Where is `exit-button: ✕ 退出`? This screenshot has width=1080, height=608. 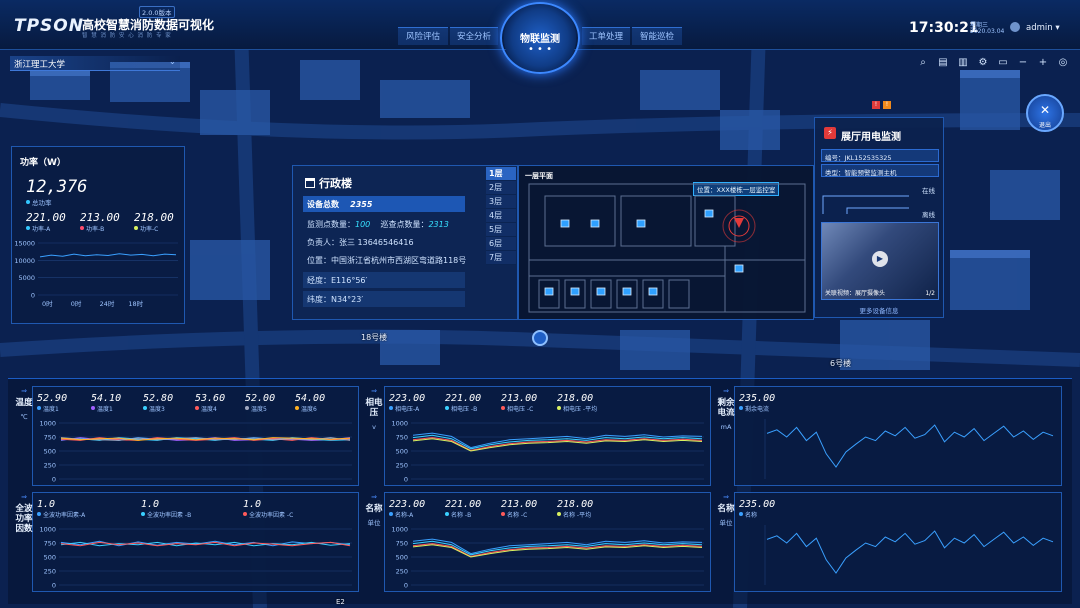
exit-button: ✕ 退出 is located at coordinates (1045, 113).